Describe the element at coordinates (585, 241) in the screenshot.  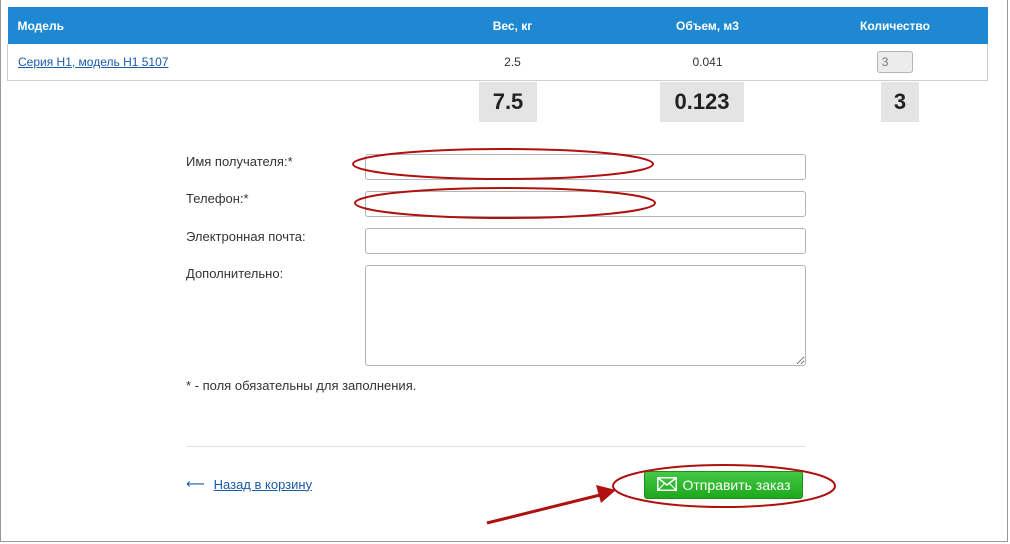
I see `email-input` at that location.